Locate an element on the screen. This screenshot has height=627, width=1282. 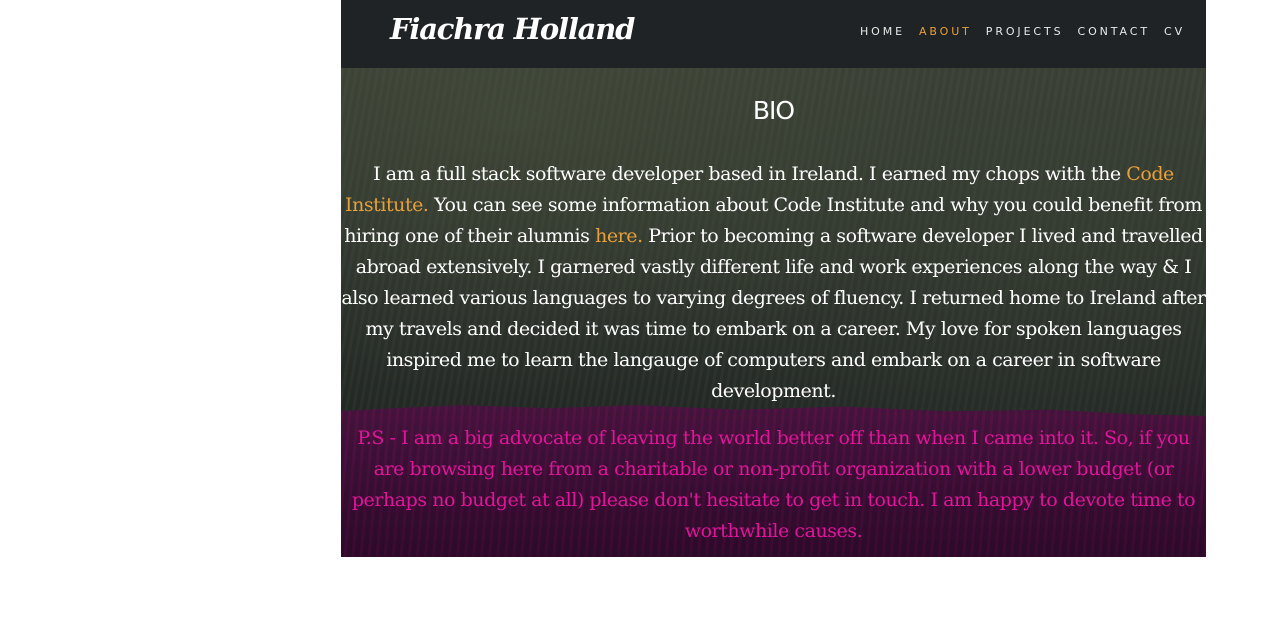
nav-contact: CONTACT is located at coordinates (1114, 31).